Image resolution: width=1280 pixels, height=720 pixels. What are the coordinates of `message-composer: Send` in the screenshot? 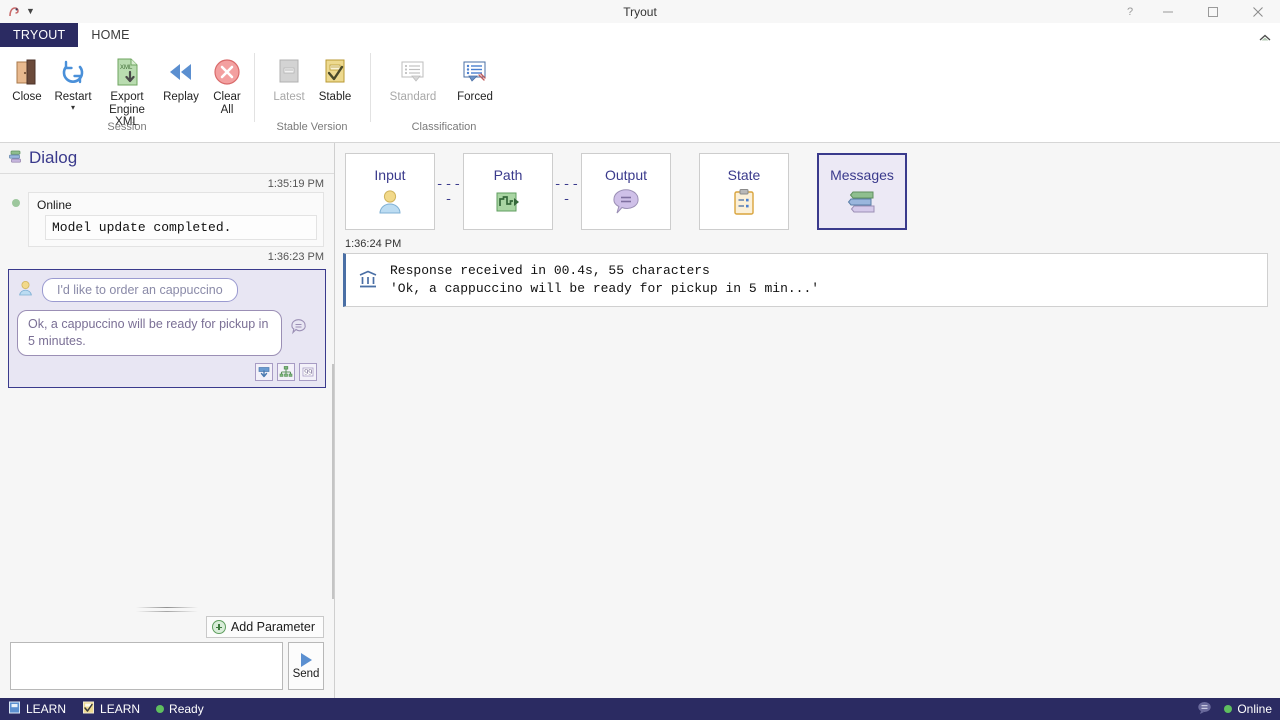 It's located at (167, 670).